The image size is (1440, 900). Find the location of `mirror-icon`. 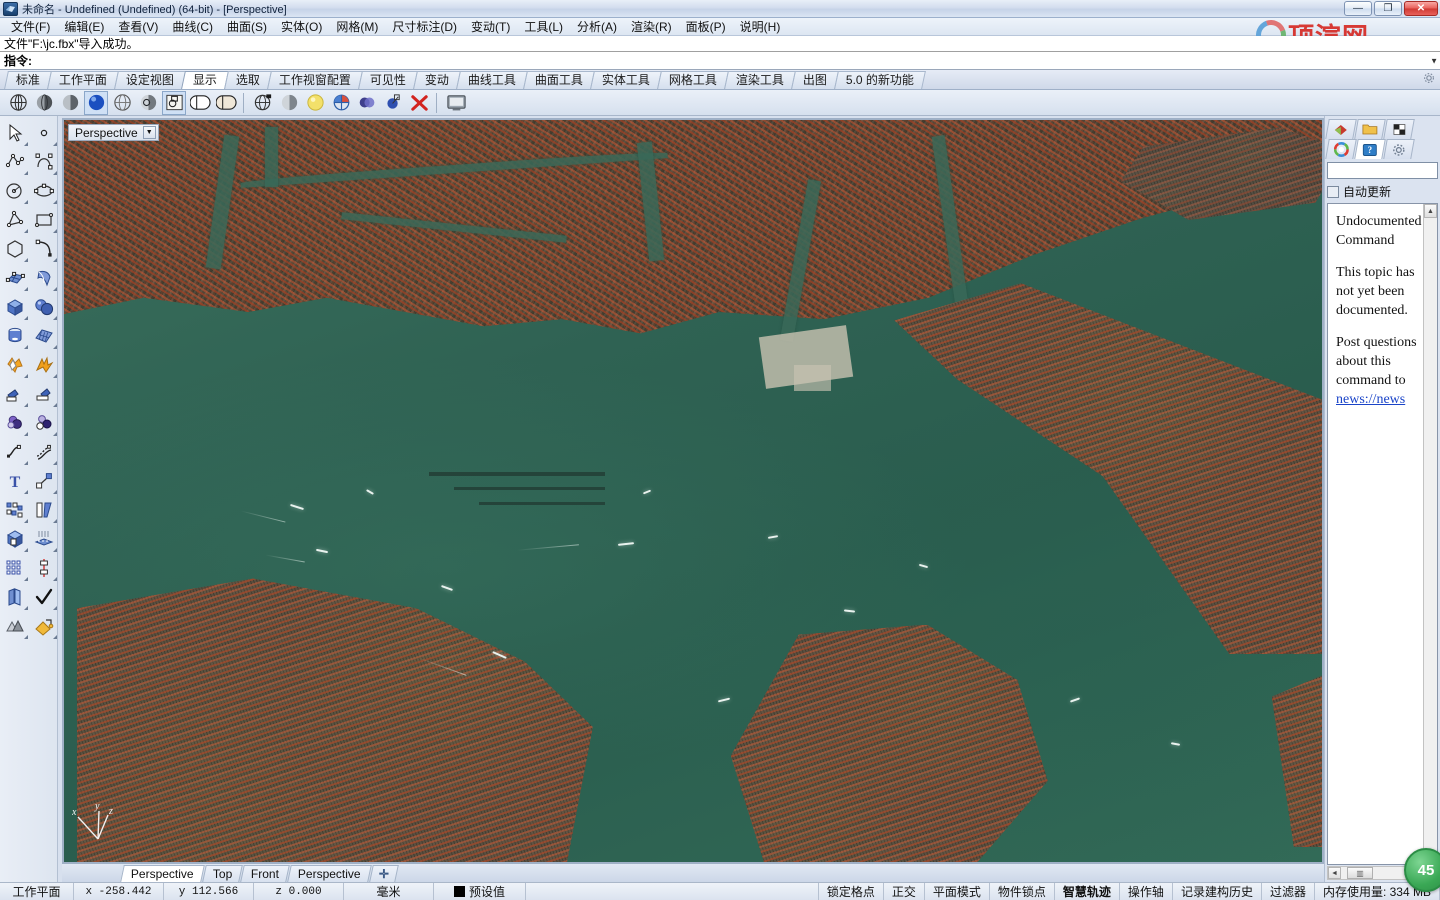

mirror-icon is located at coordinates (43, 509).